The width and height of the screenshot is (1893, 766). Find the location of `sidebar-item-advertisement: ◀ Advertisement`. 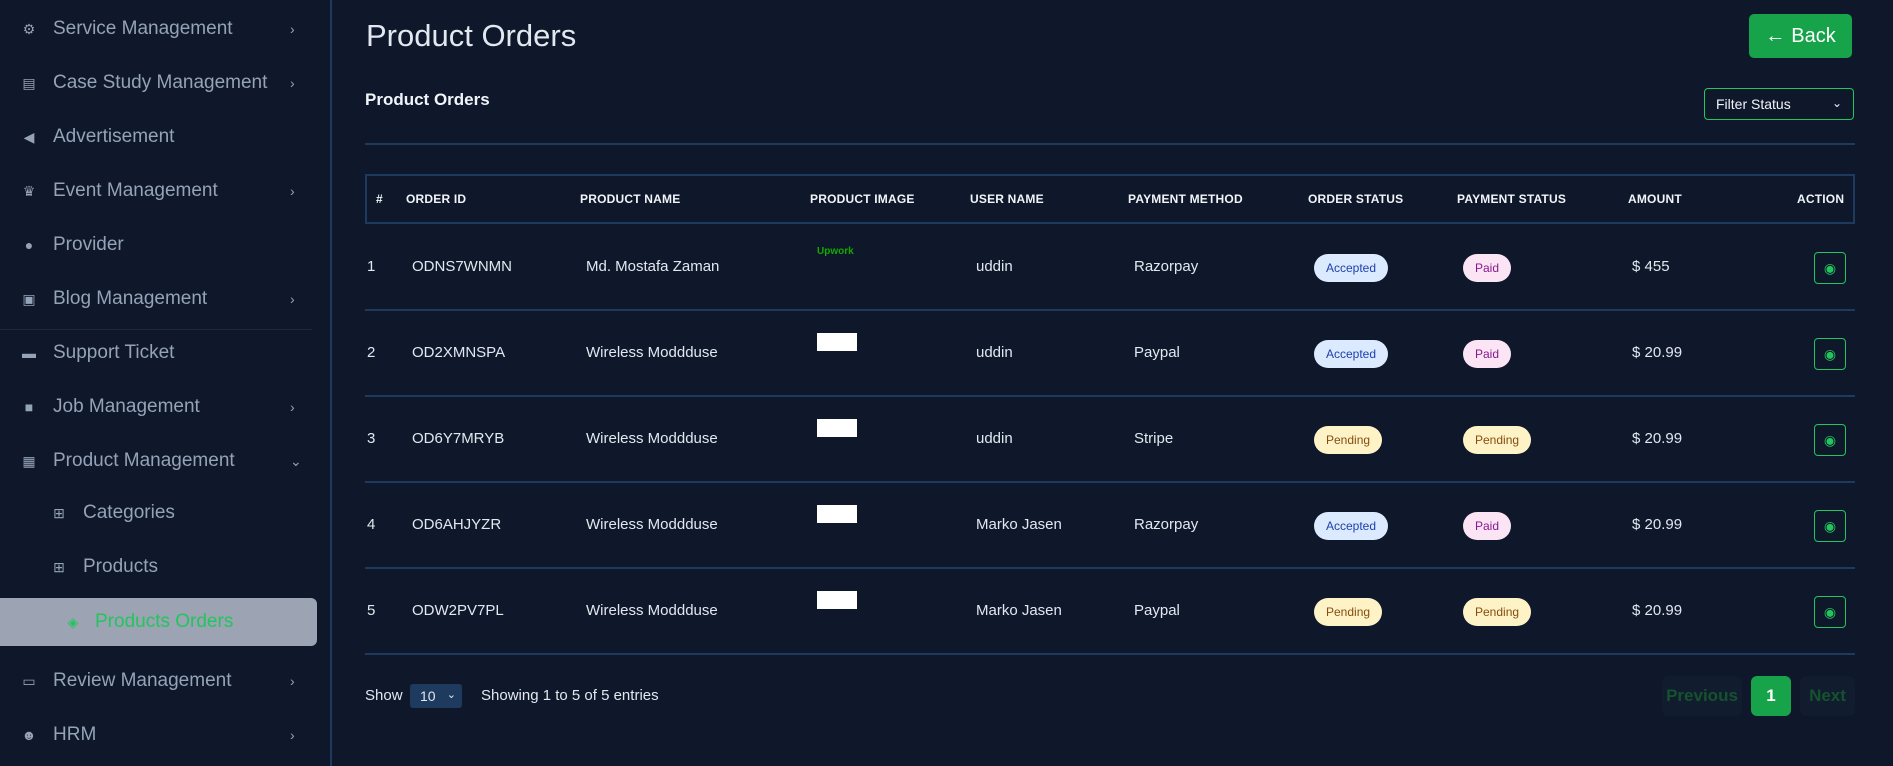

sidebar-item-advertisement: ◀ Advertisement is located at coordinates (165, 137).